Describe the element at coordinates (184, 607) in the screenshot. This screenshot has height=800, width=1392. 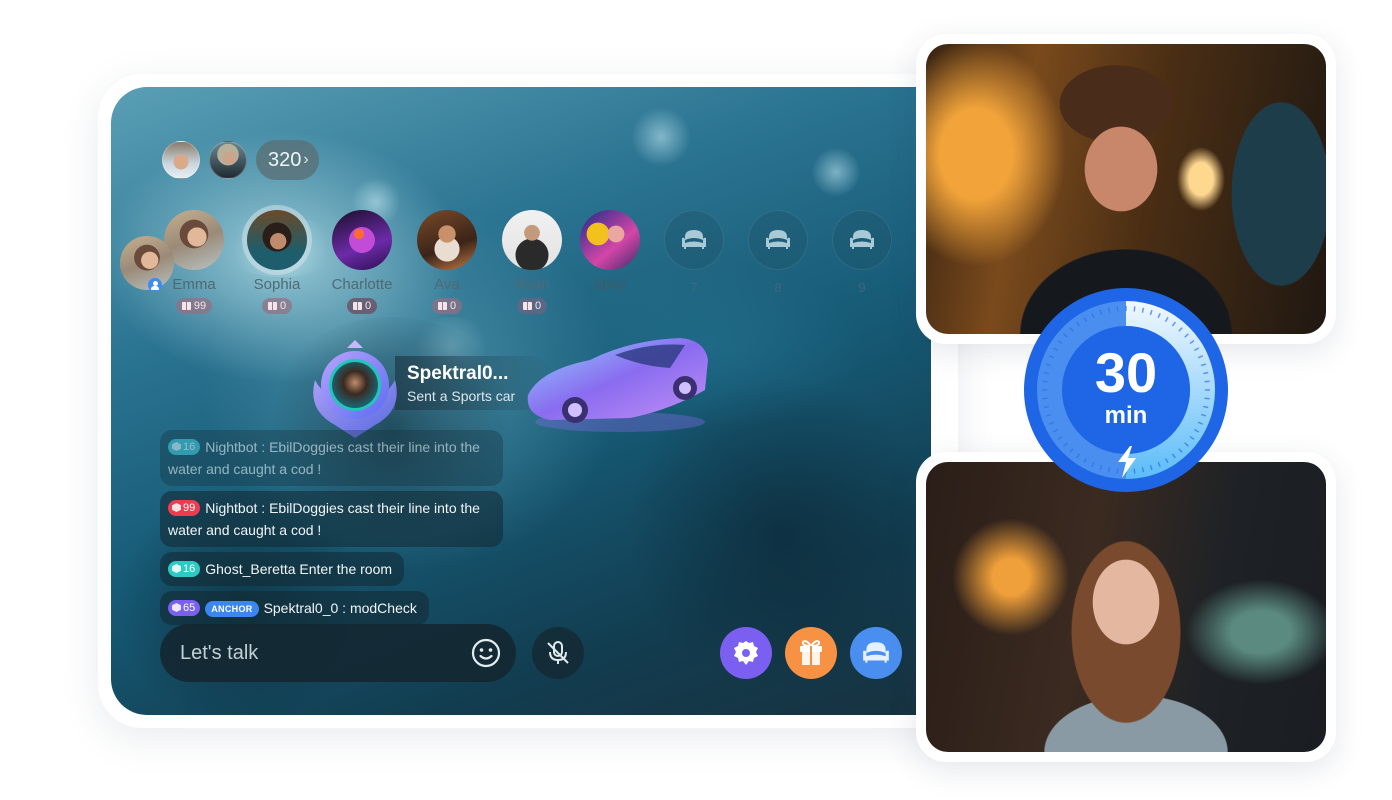
I see `level-badge: 65` at that location.